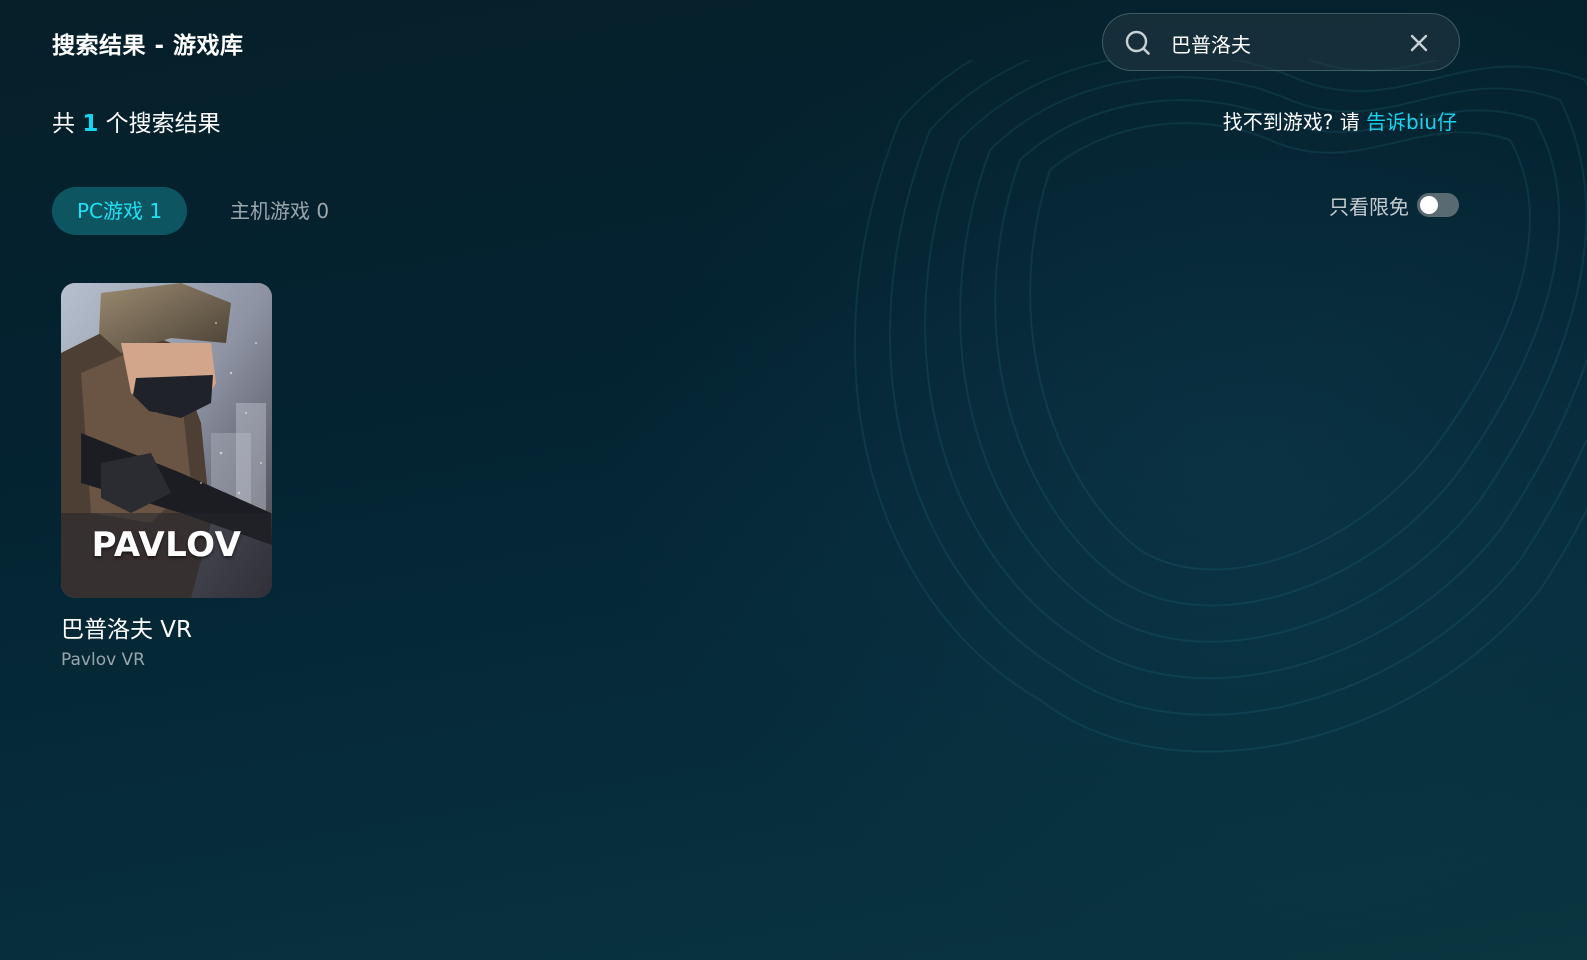  What do you see at coordinates (119, 211) in the screenshot?
I see `tab-pc-games: PC游戏 1` at bounding box center [119, 211].